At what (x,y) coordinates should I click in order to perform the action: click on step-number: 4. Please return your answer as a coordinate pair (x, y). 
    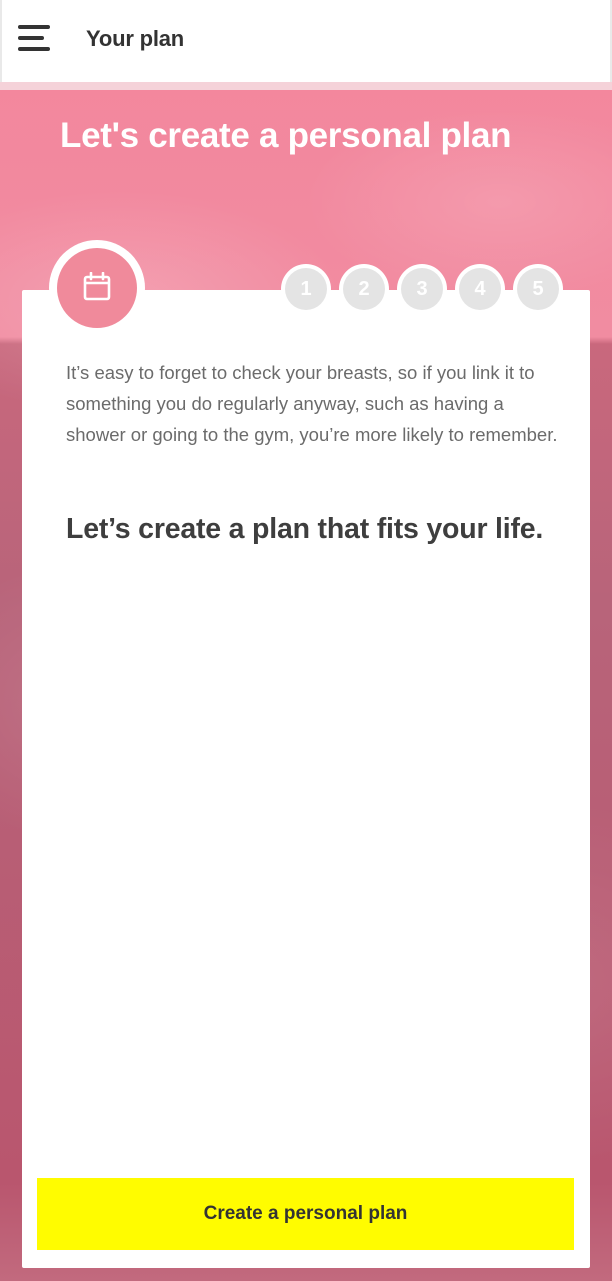
    Looking at the image, I should click on (480, 289).